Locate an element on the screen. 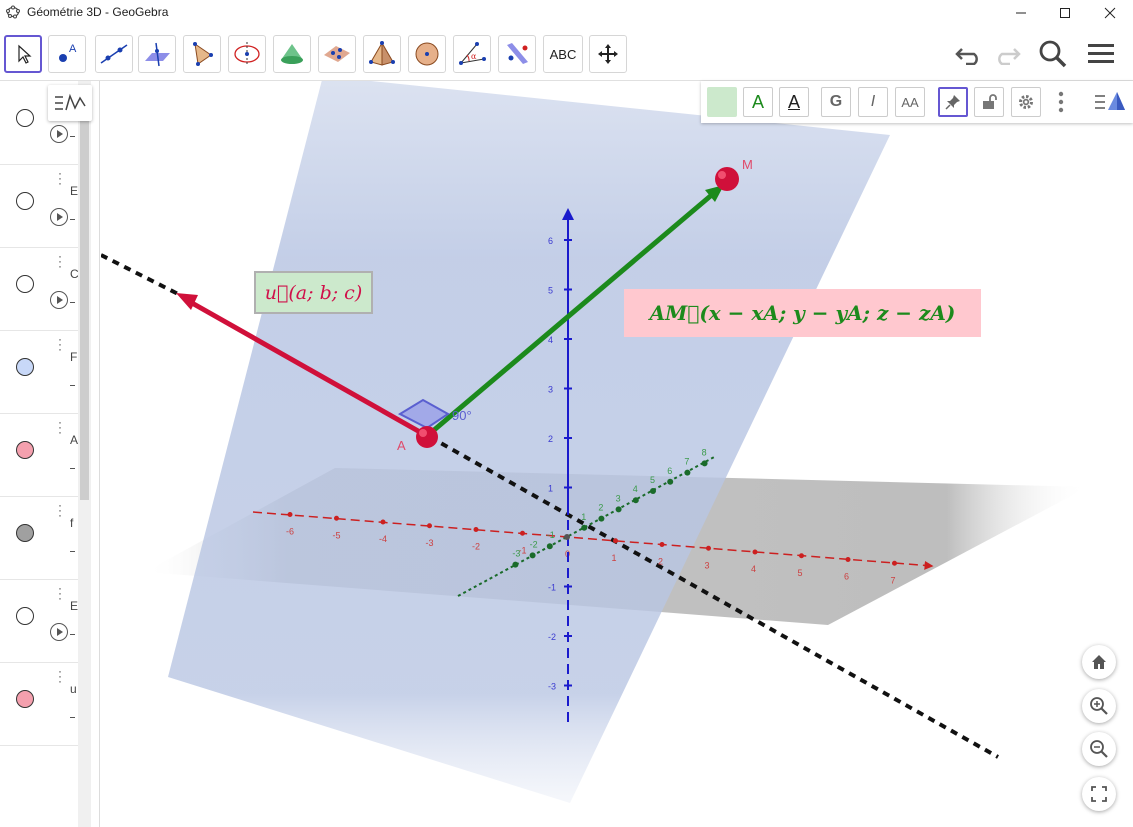  fullscreen-button is located at coordinates (1099, 794).